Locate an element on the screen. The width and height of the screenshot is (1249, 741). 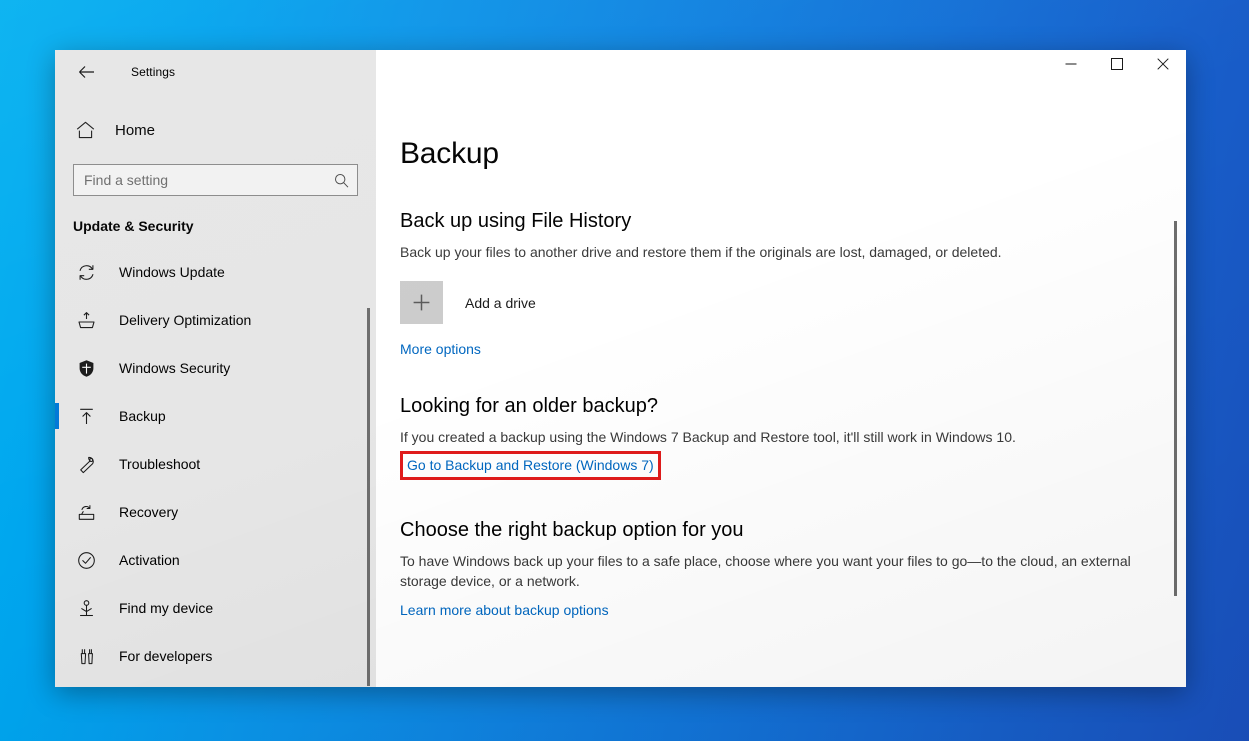
sidebar-item-for-developers: For developers is located at coordinates (215, 656).